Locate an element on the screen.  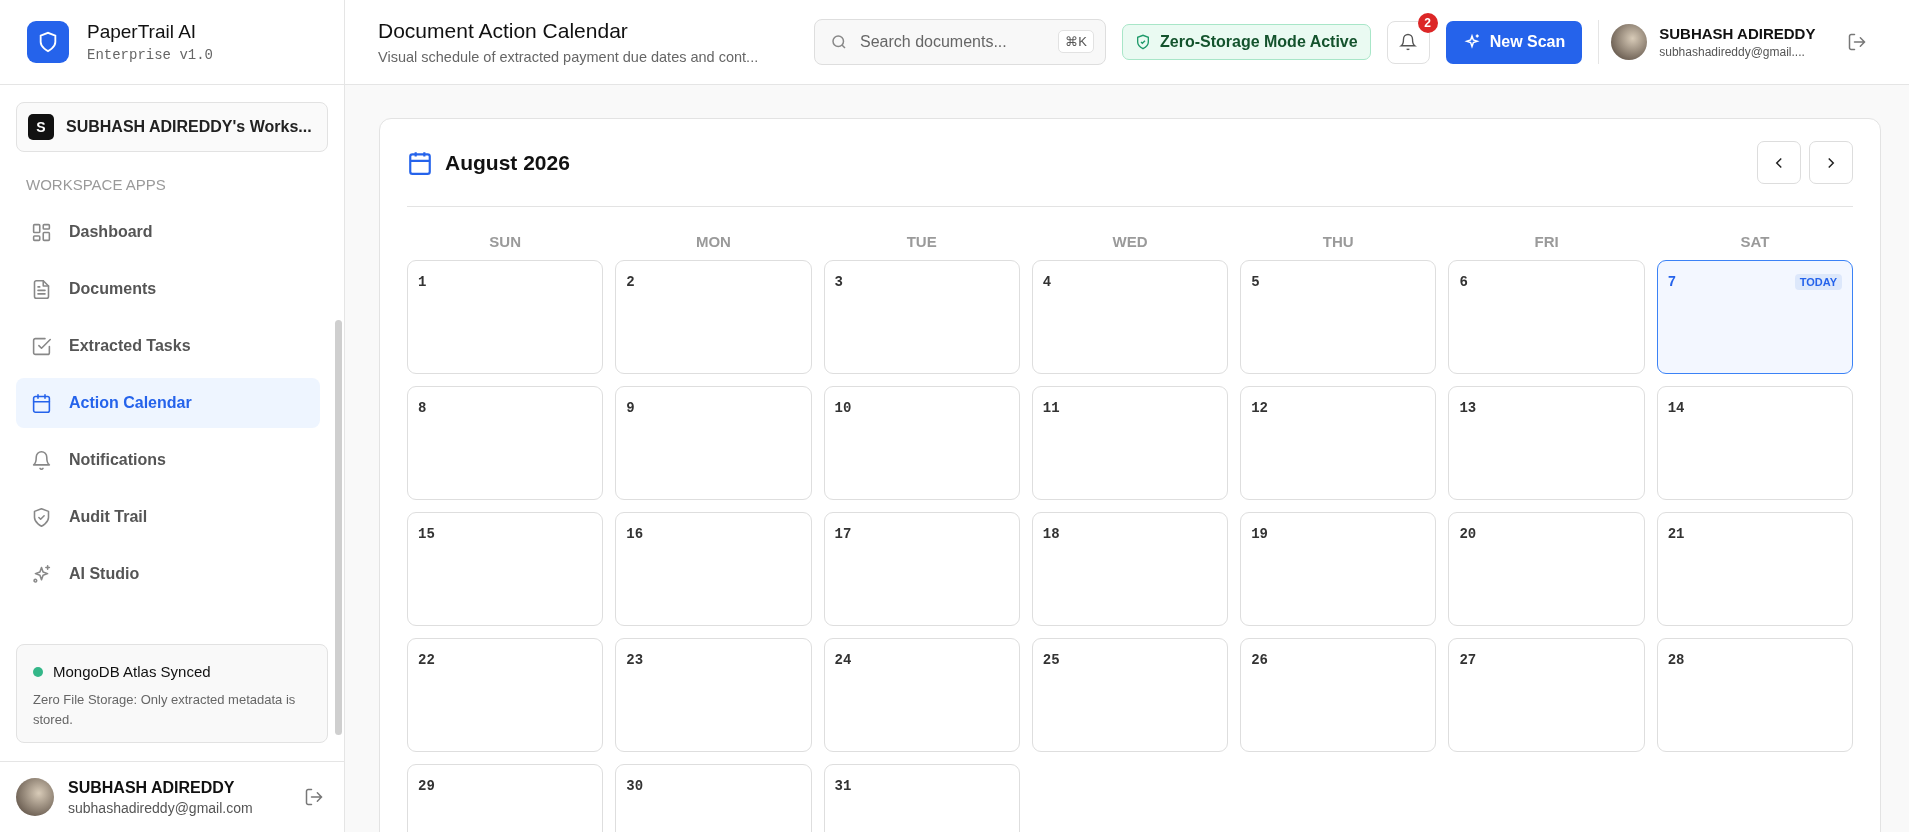
day-cell: 20 is located at coordinates (1546, 569).